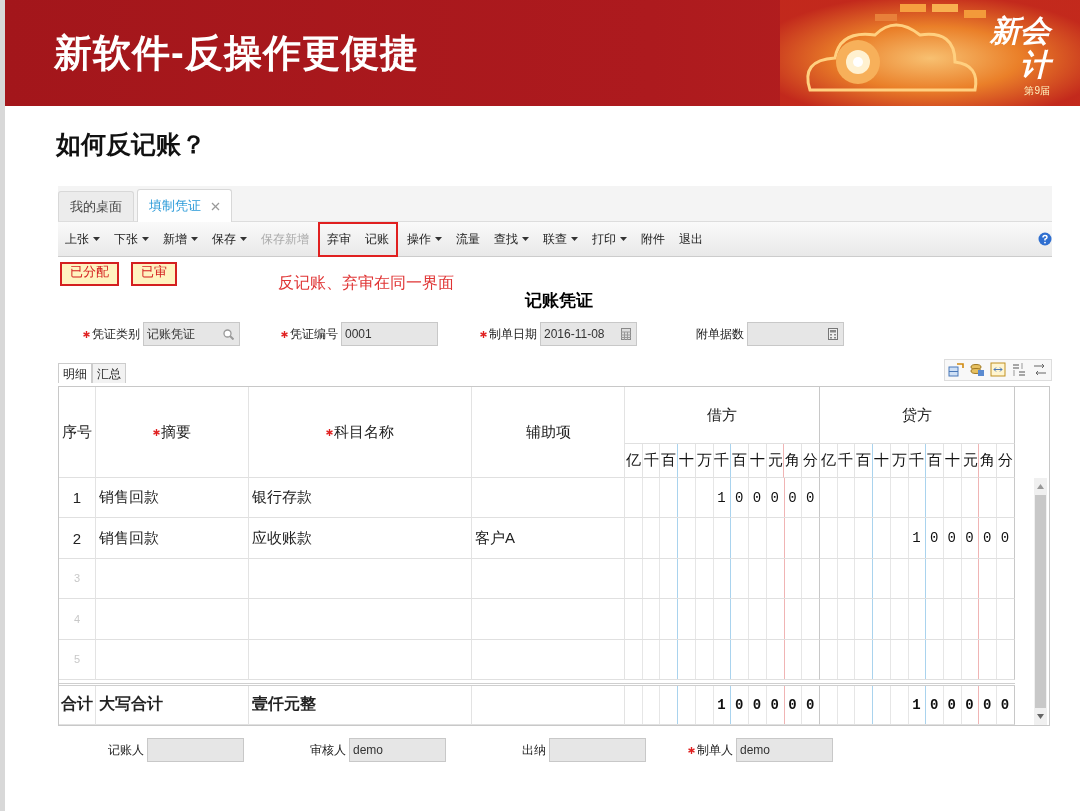 This screenshot has height=811, width=1080. What do you see at coordinates (1037, 91) in the screenshot?
I see `logo-caption: 第9届` at bounding box center [1037, 91].